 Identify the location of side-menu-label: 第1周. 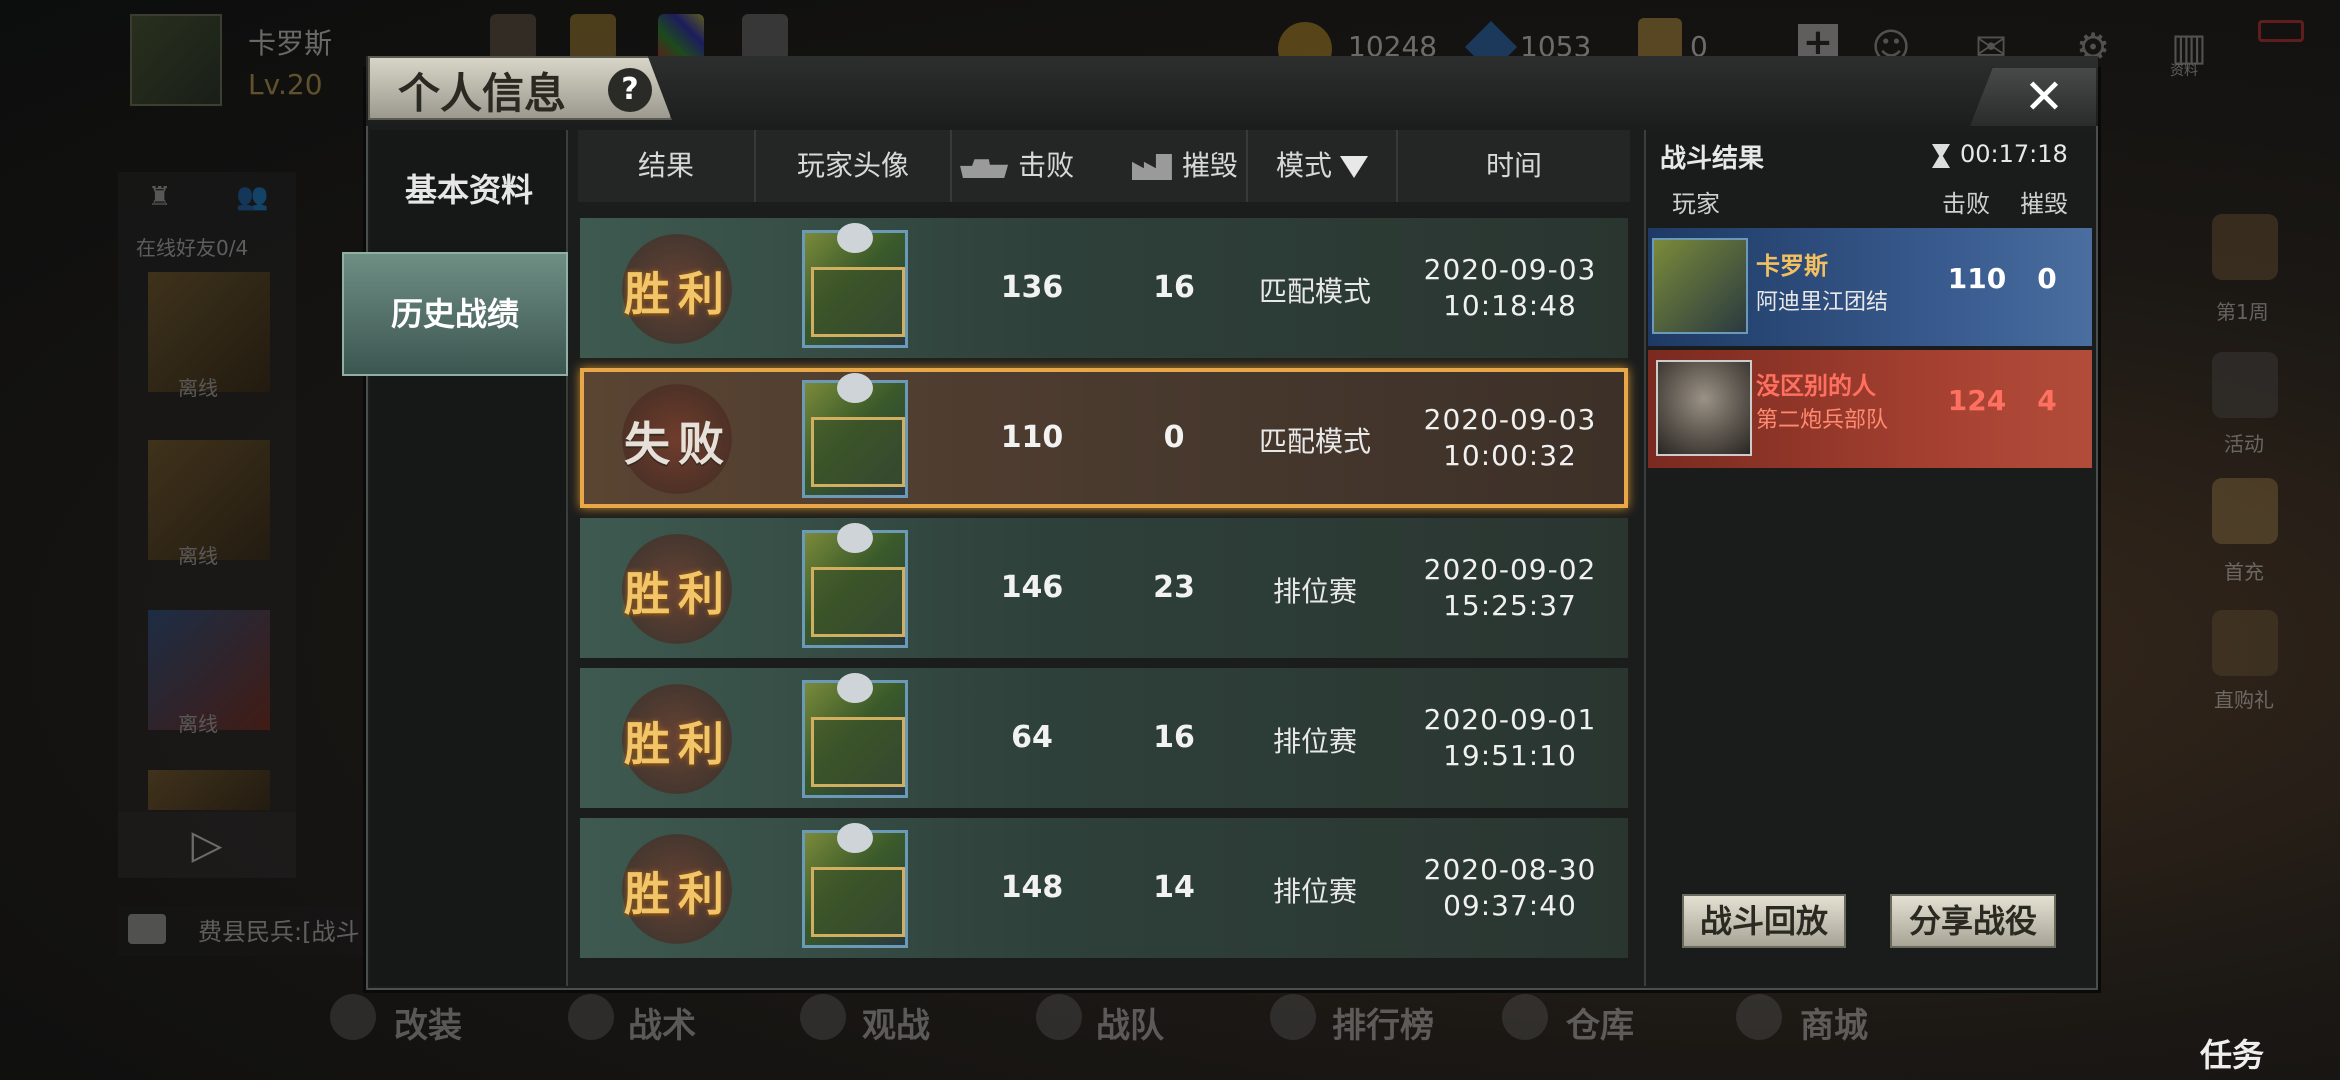
(2242, 312).